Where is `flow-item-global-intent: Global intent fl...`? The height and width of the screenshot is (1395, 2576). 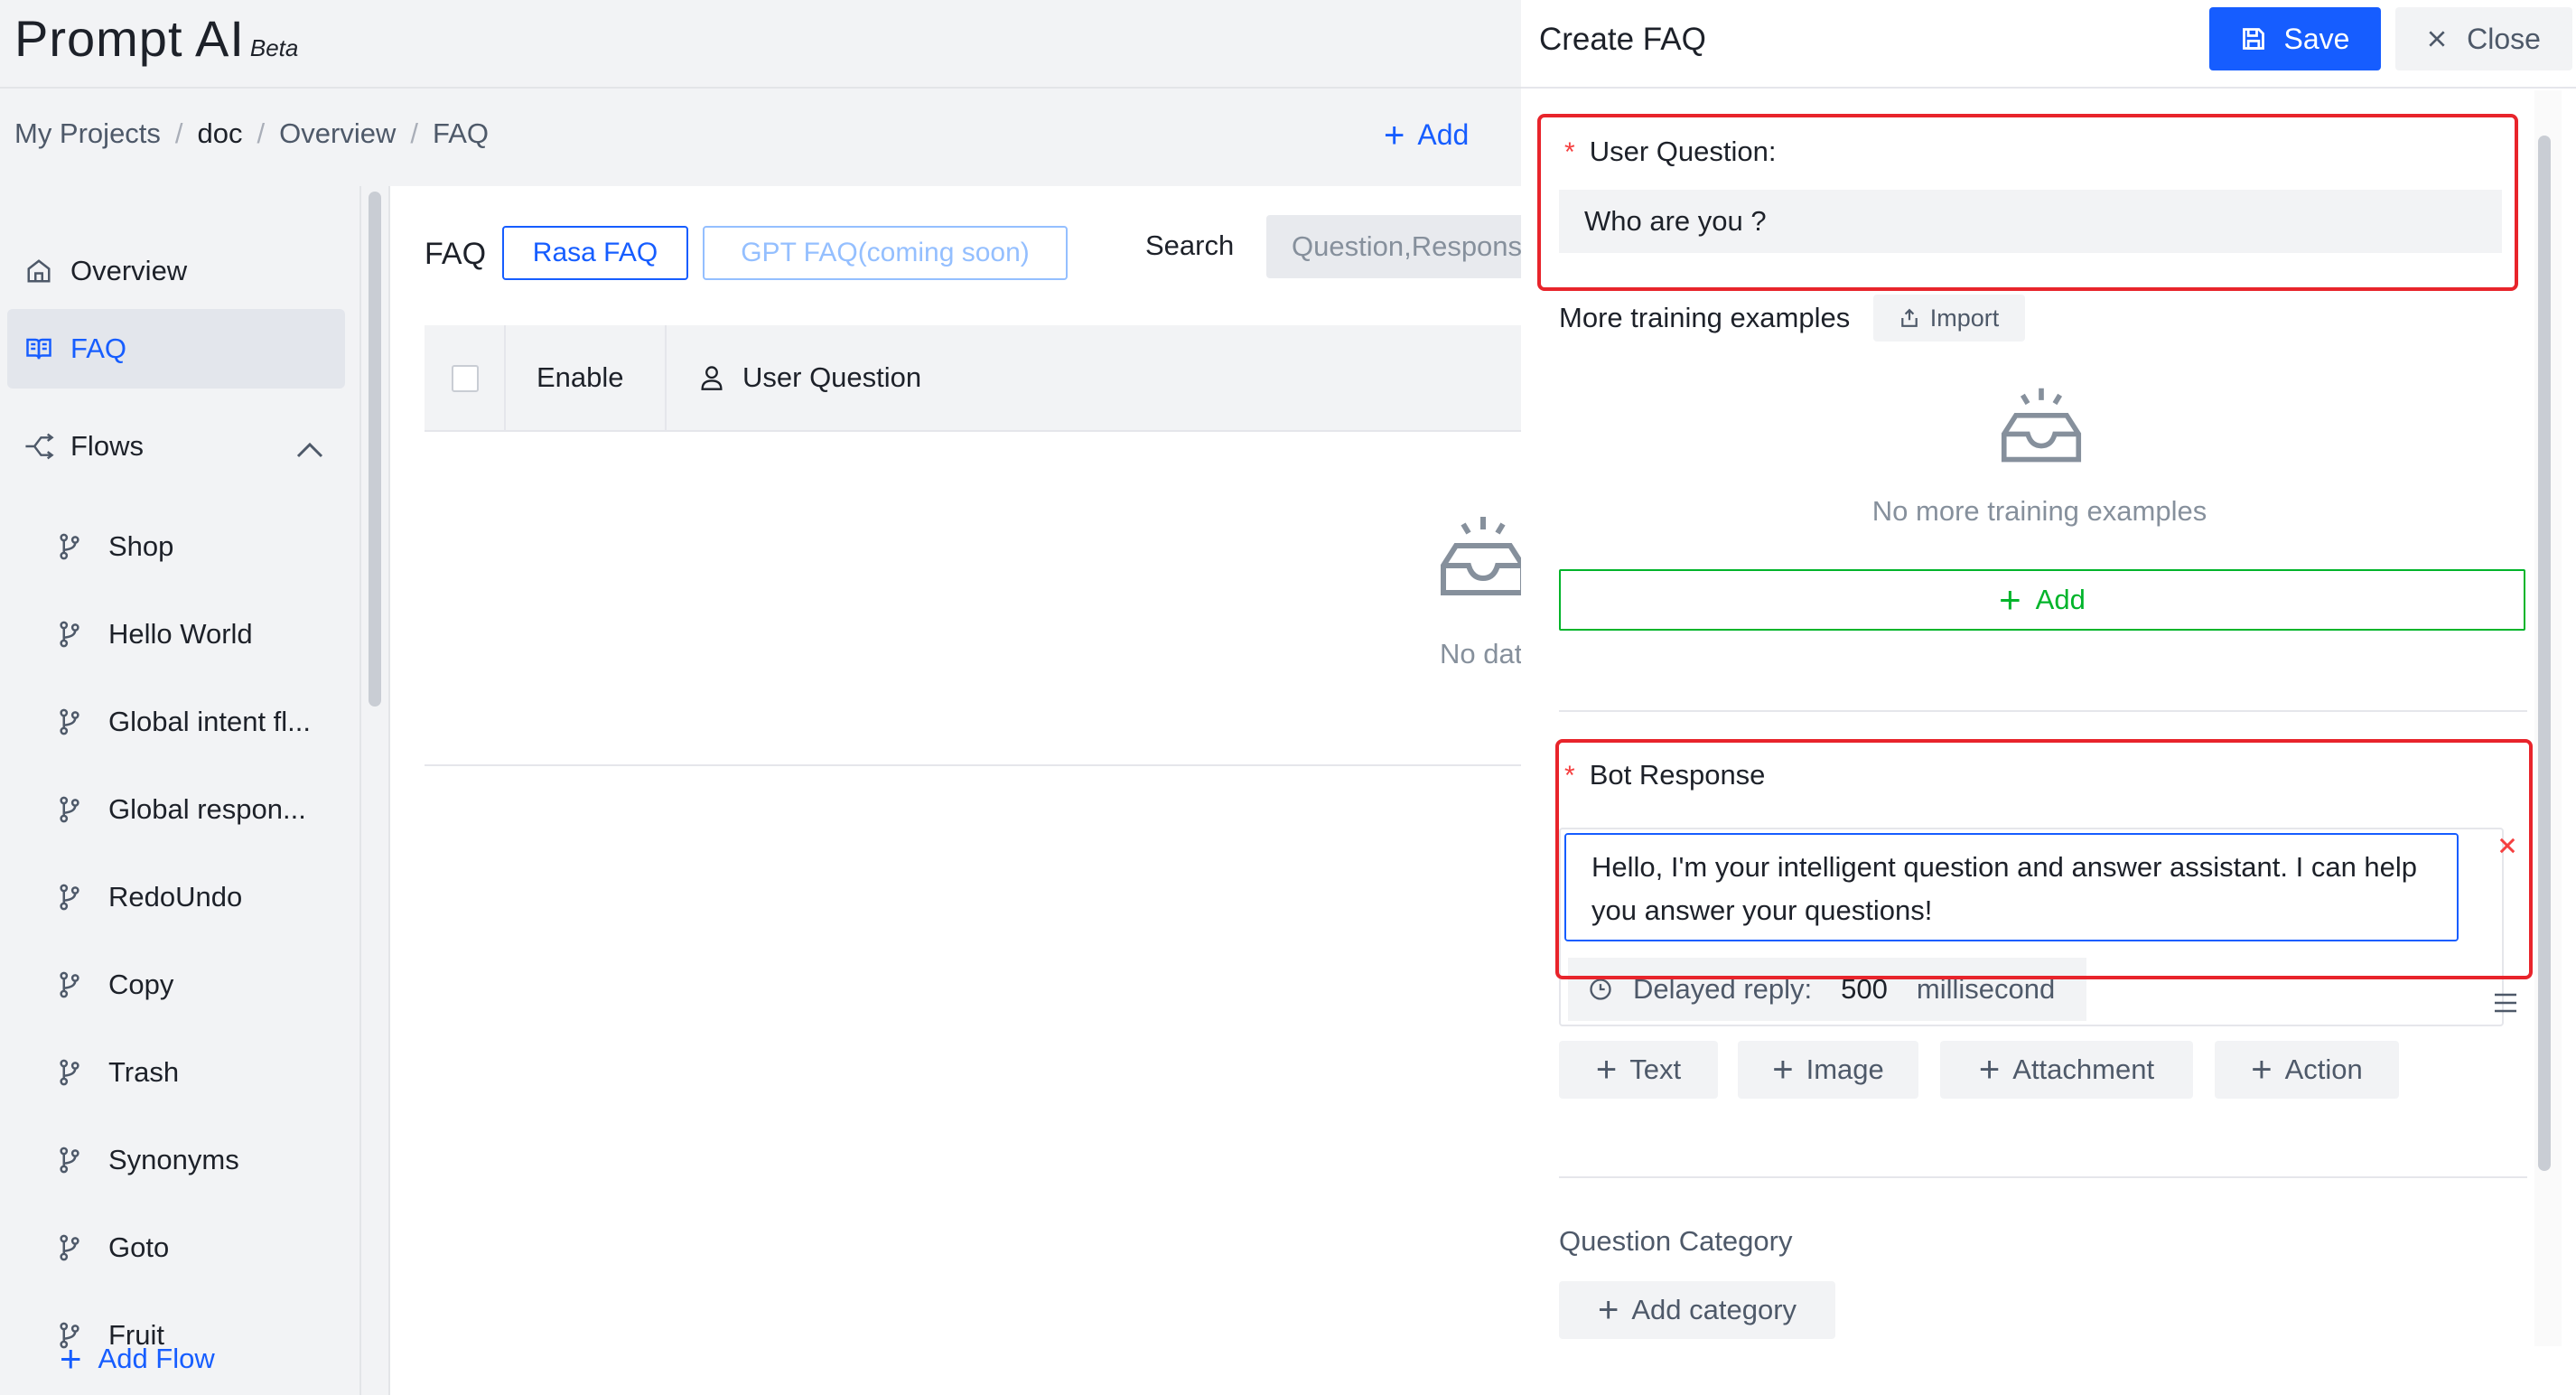
flow-item-global-intent: Global intent fl... is located at coordinates (185, 722).